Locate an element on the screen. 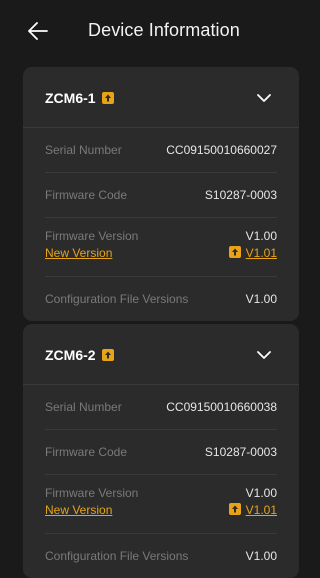 Image resolution: width=320 pixels, height=578 pixels. page-title: Device Information is located at coordinates (164, 30).